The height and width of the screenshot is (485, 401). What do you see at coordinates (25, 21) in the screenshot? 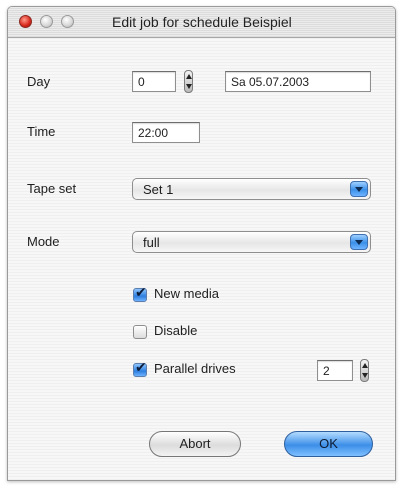
I see `close-window-icon` at bounding box center [25, 21].